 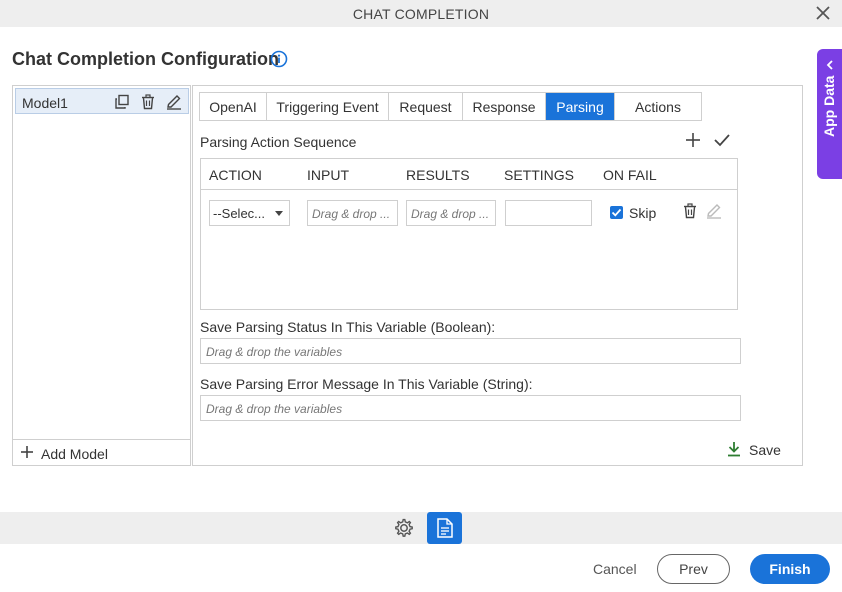 I want to click on tab-request: Request, so click(x=426, y=106).